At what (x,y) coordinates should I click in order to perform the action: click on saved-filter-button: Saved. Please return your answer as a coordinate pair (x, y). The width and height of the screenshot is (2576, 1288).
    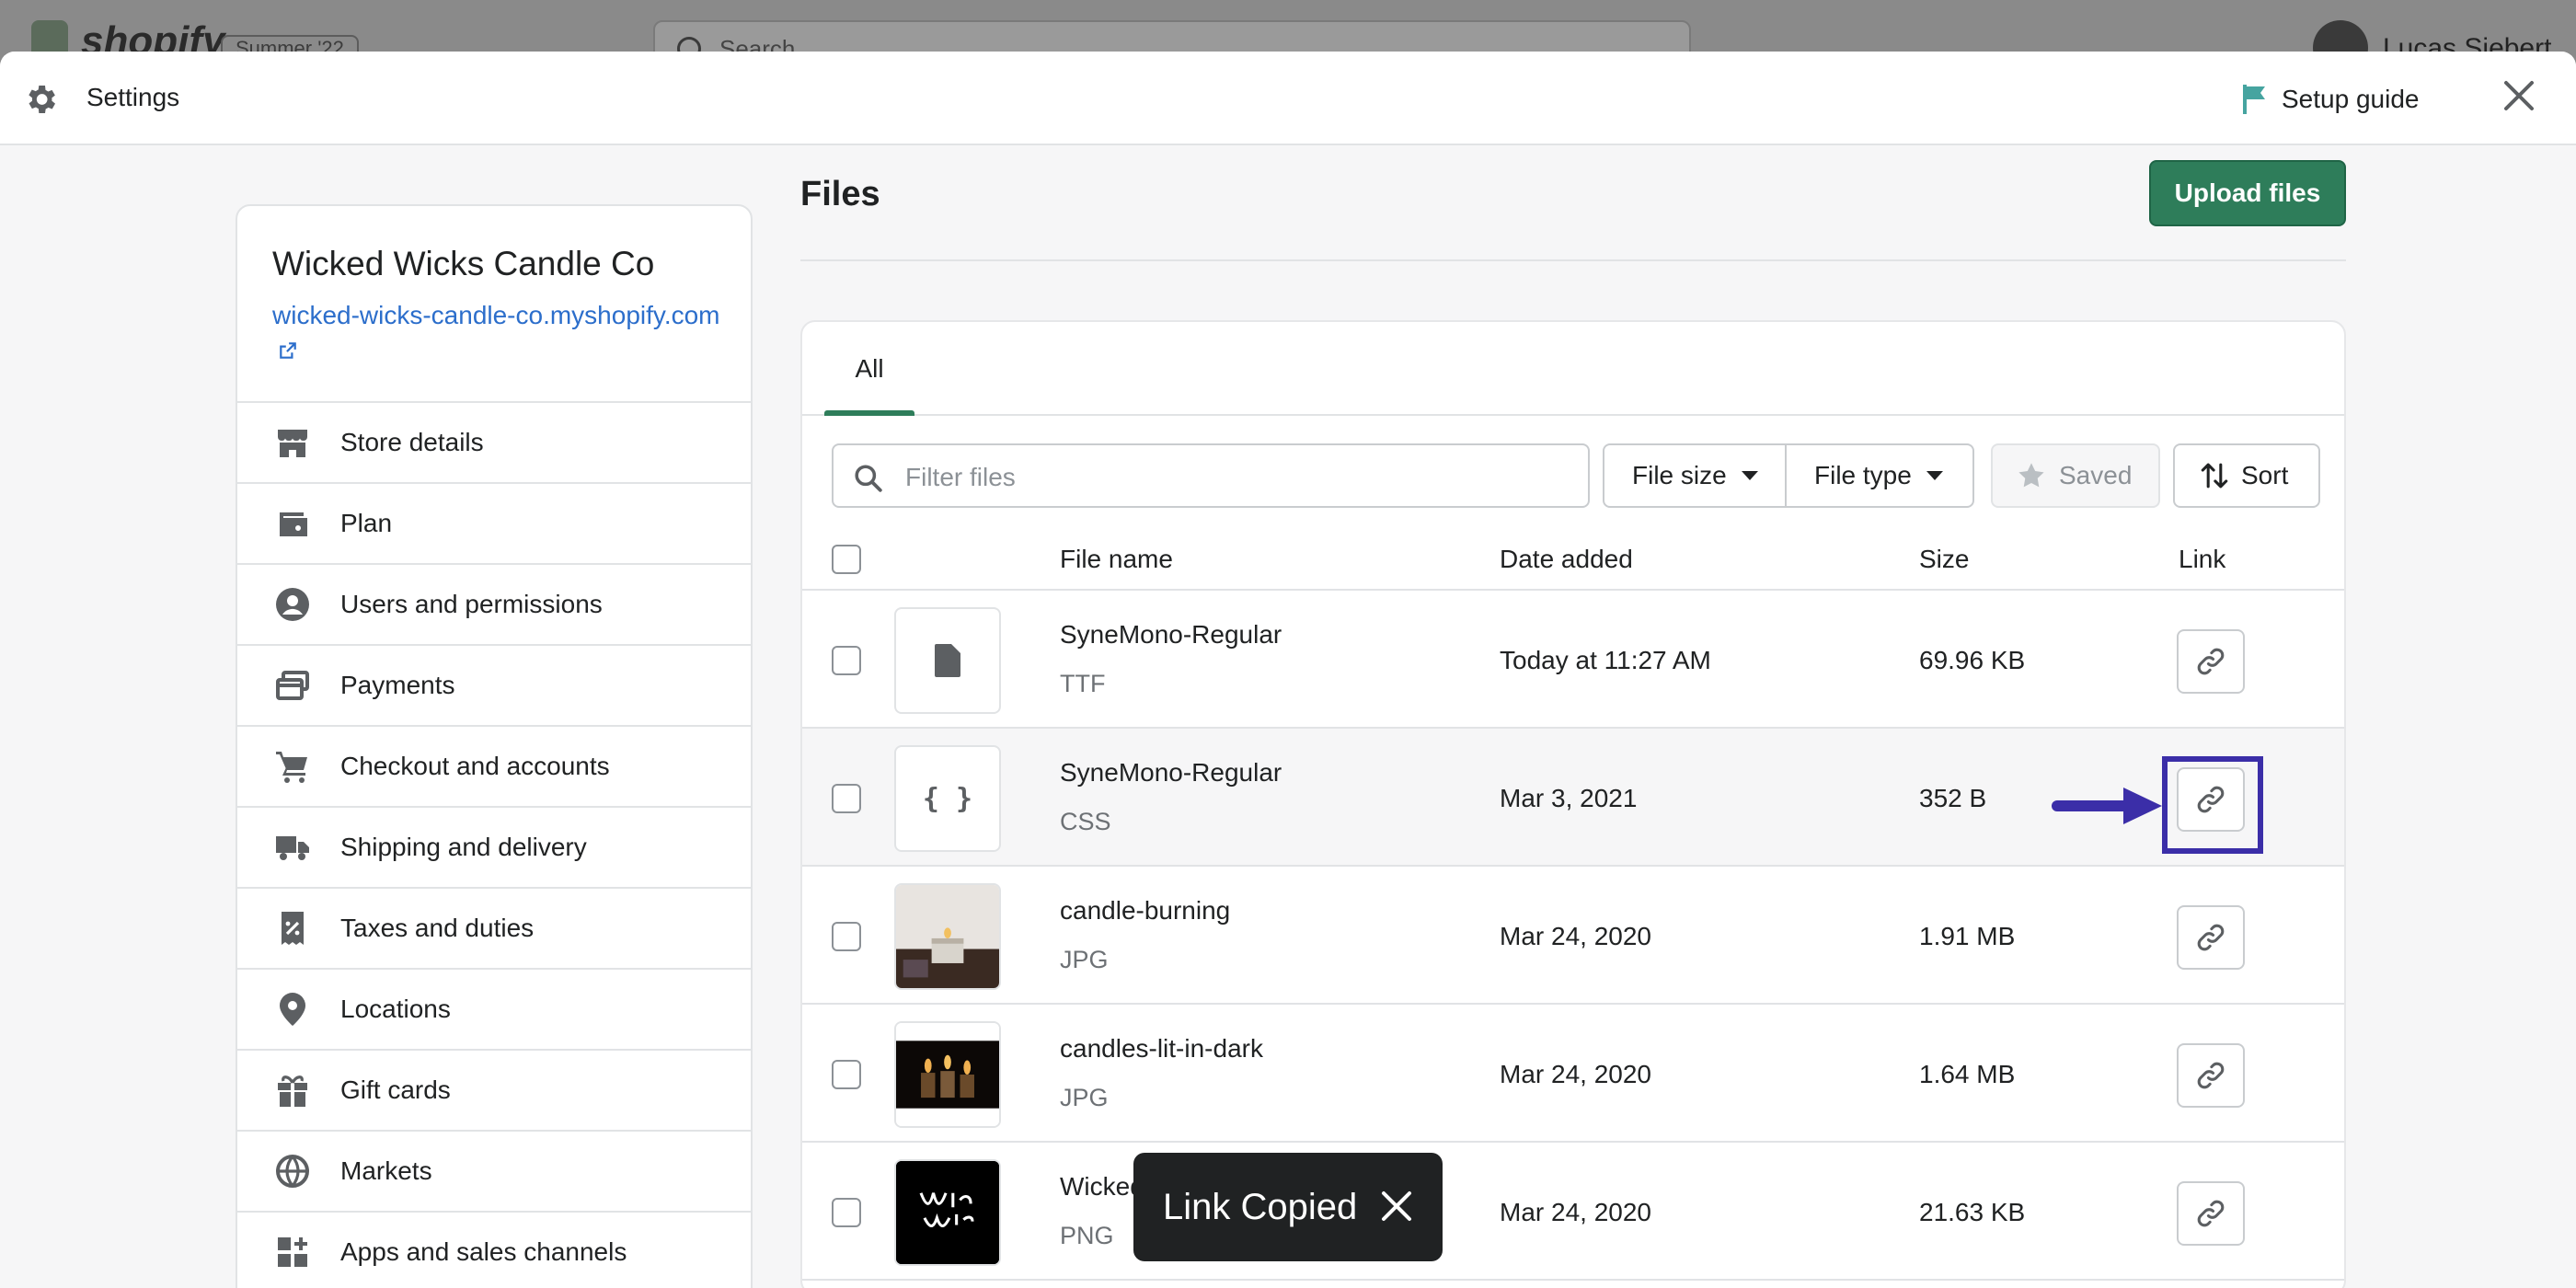
    Looking at the image, I should click on (2075, 475).